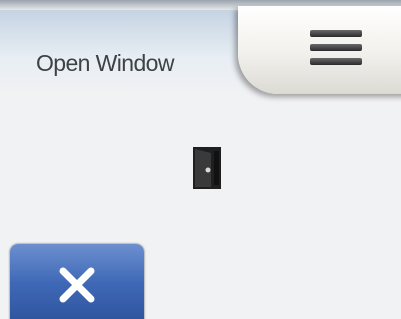 Image resolution: width=401 pixels, height=319 pixels. I want to click on hamburger-menu-icon, so click(336, 48).